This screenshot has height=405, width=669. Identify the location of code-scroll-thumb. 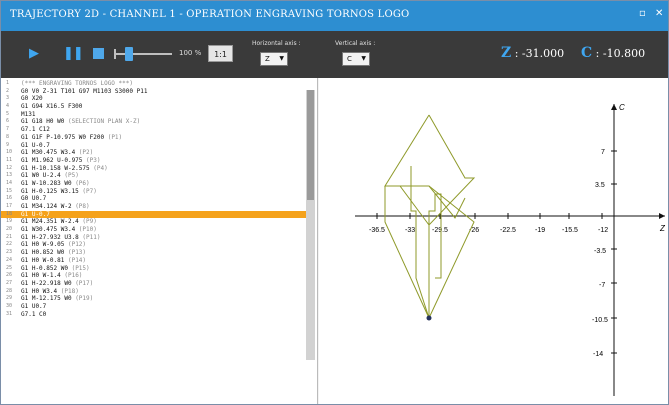
(310, 145).